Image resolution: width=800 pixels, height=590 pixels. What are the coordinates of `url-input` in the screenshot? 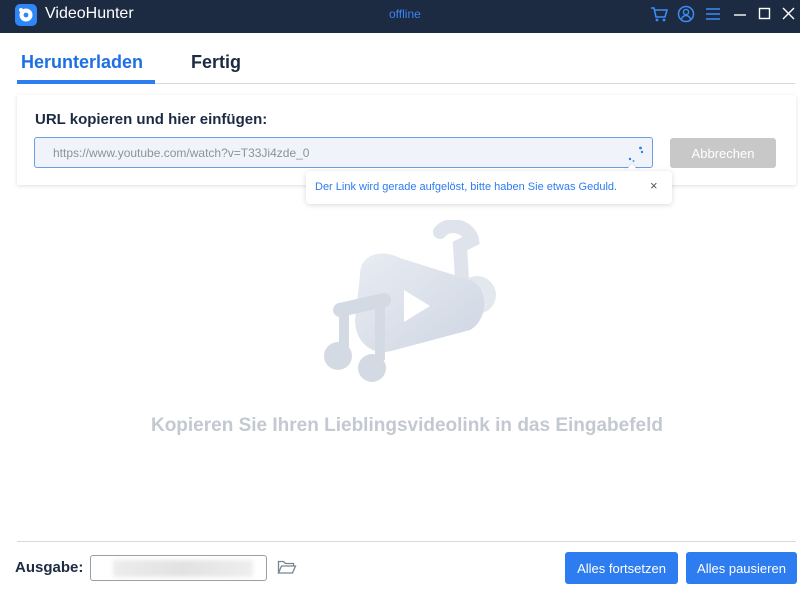 It's located at (343, 152).